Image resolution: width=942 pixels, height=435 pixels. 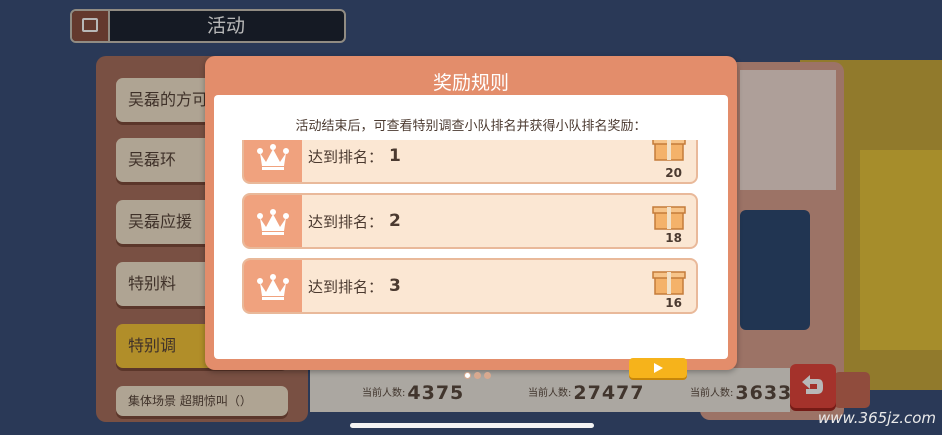 I want to click on watermark: www.365jz.com, so click(x=876, y=418).